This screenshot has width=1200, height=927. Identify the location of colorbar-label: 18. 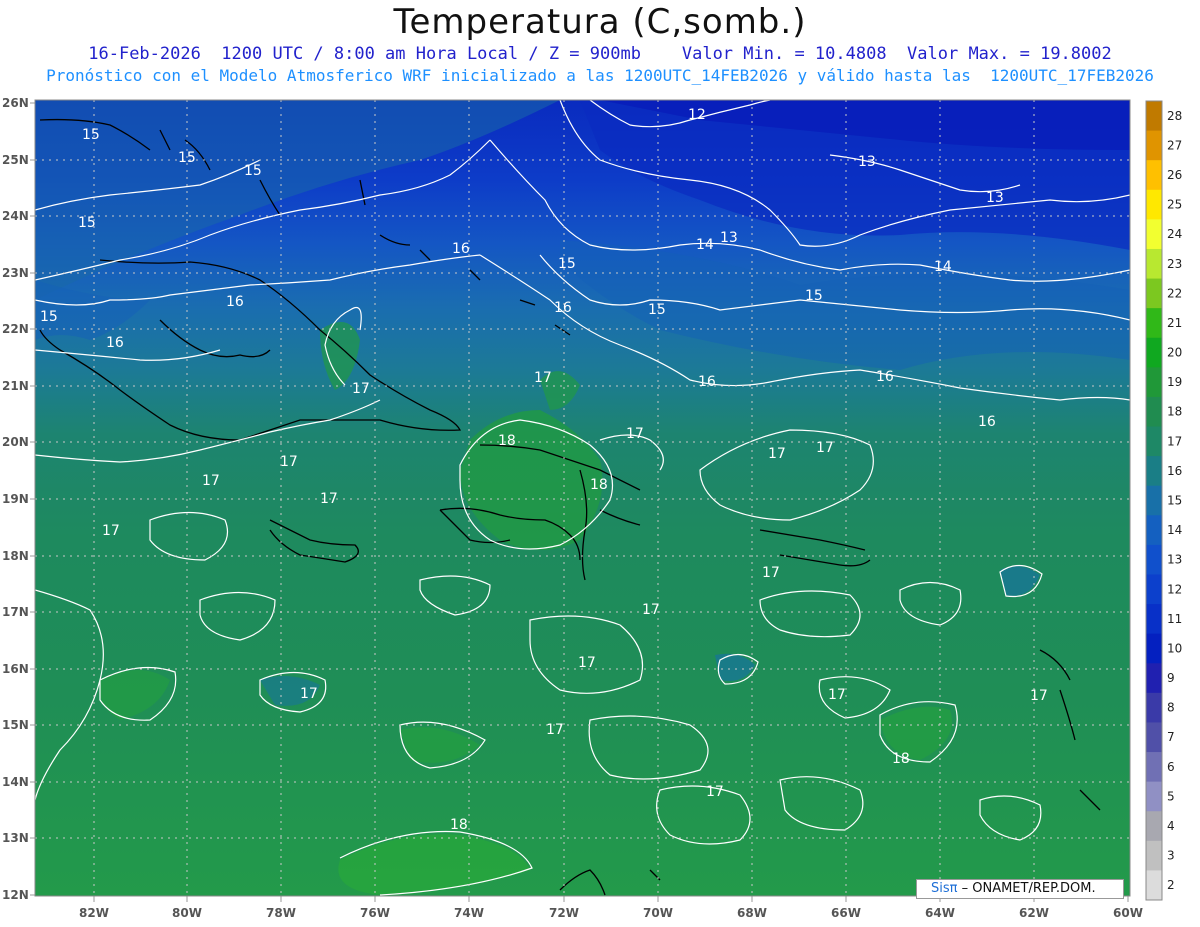
(1174, 412).